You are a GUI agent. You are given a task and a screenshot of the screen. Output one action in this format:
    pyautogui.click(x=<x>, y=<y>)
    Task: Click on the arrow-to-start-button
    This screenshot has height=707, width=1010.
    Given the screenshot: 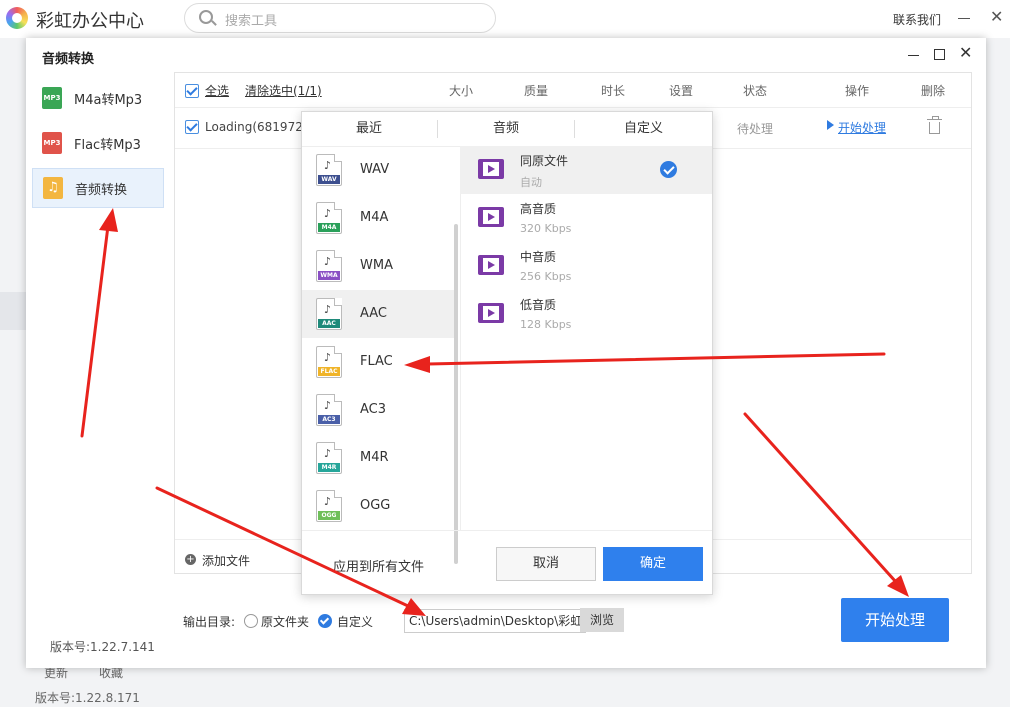 What is the action you would take?
    pyautogui.click(x=826, y=504)
    